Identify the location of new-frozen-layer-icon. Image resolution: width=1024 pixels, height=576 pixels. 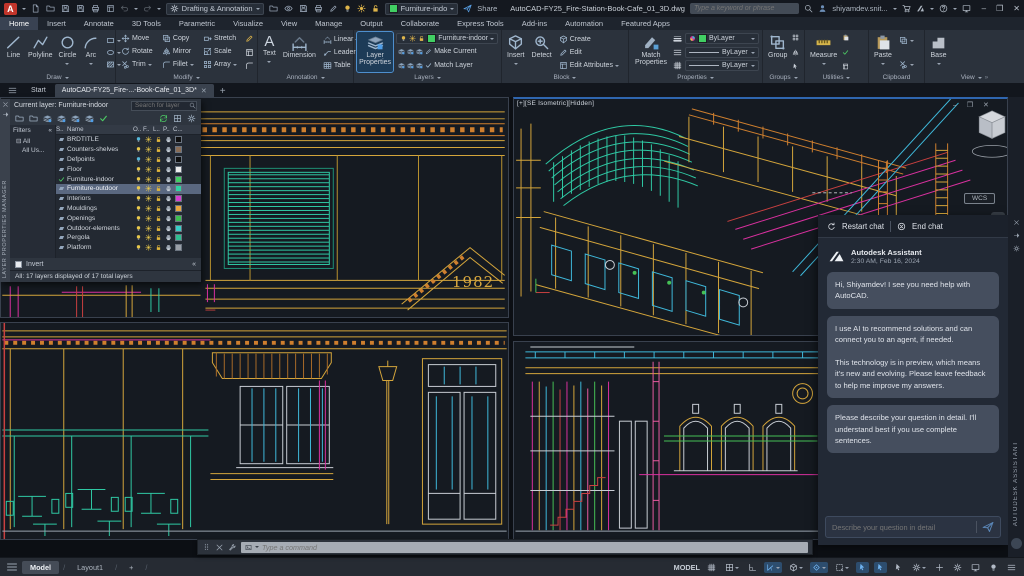
(75, 118).